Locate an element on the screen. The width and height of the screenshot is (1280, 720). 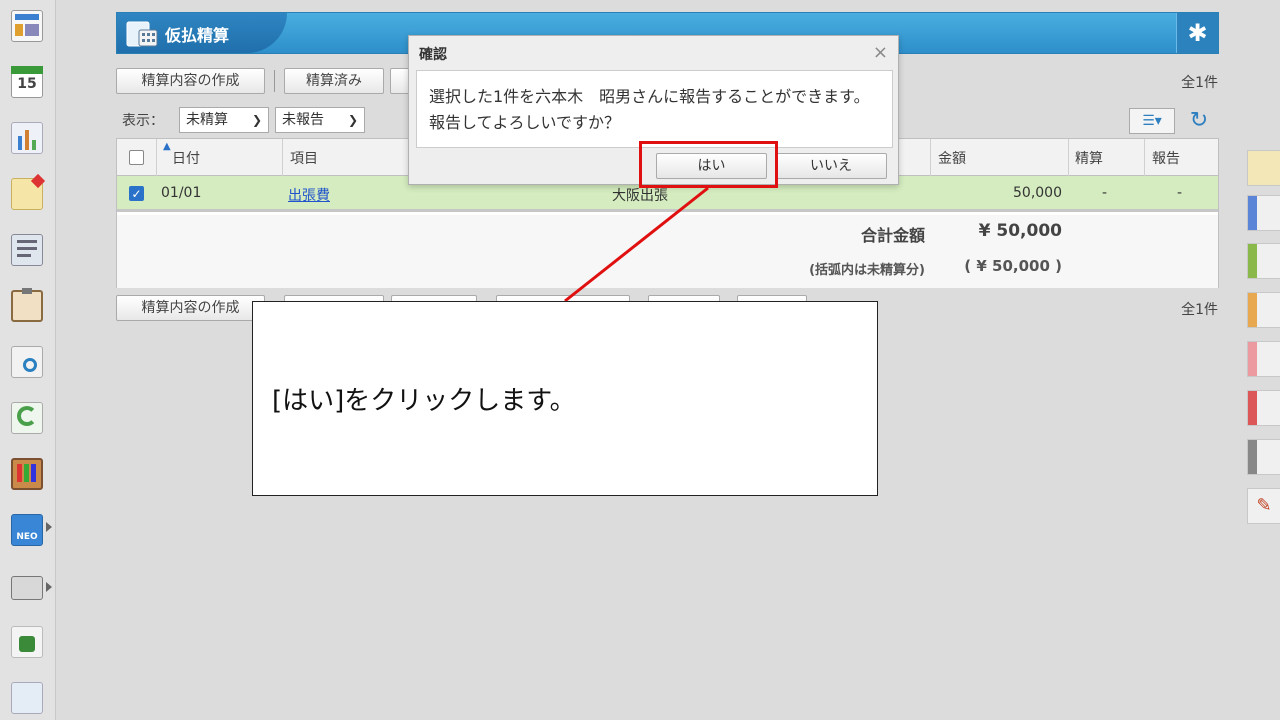
total-value: ¥ 50,000 is located at coordinates (1020, 231).